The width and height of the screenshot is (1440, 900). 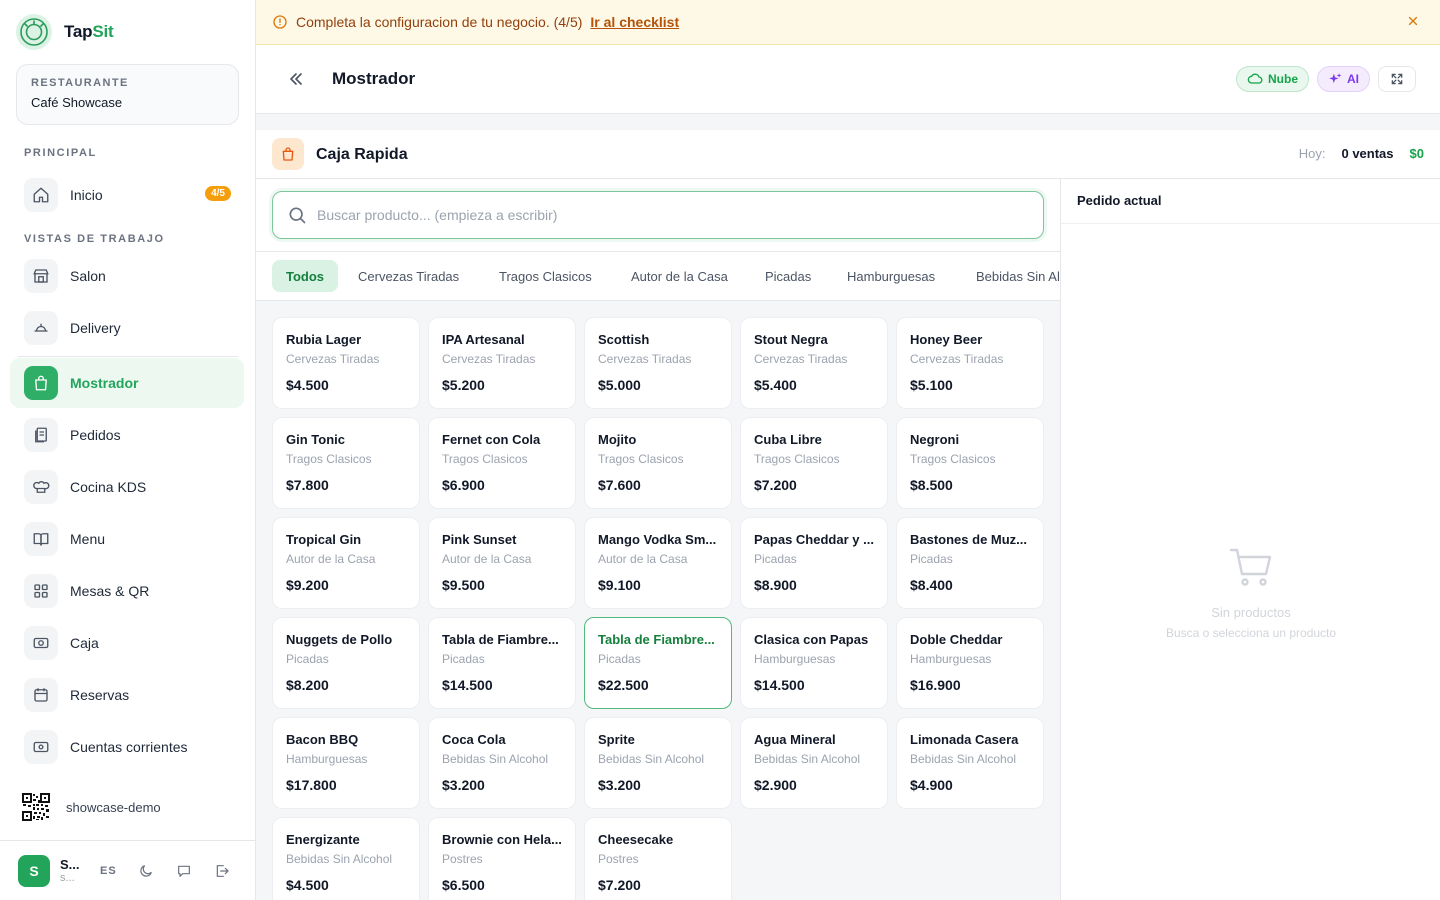 I want to click on product-category: Picadas, so click(x=307, y=659).